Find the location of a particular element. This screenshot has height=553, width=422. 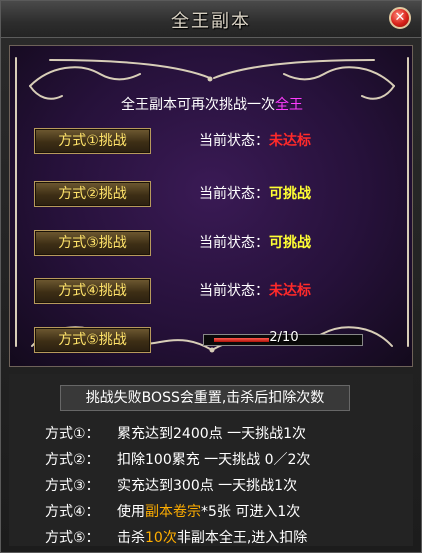

status-value-1: 未达标 is located at coordinates (290, 141).